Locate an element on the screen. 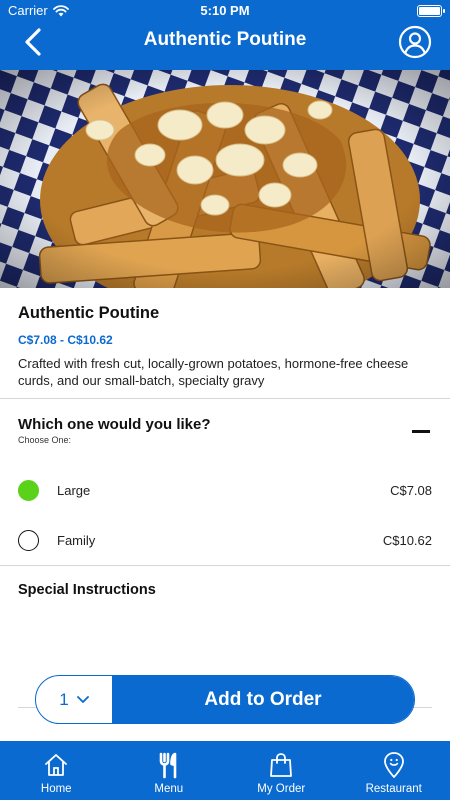  tab-my-order: My Order is located at coordinates (281, 770).